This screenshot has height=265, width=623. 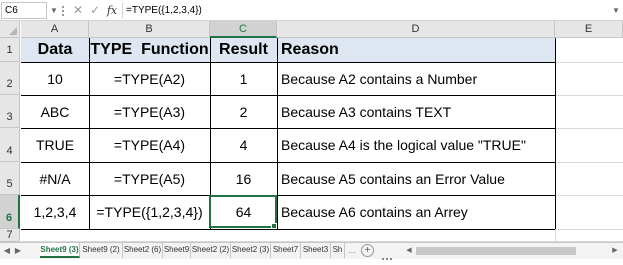 I want to click on row-header-3: 3, so click(x=10, y=111).